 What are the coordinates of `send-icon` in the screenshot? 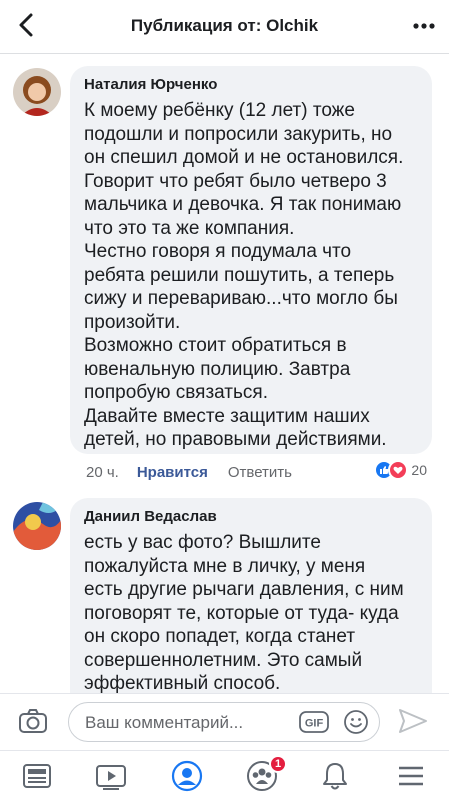 It's located at (413, 723).